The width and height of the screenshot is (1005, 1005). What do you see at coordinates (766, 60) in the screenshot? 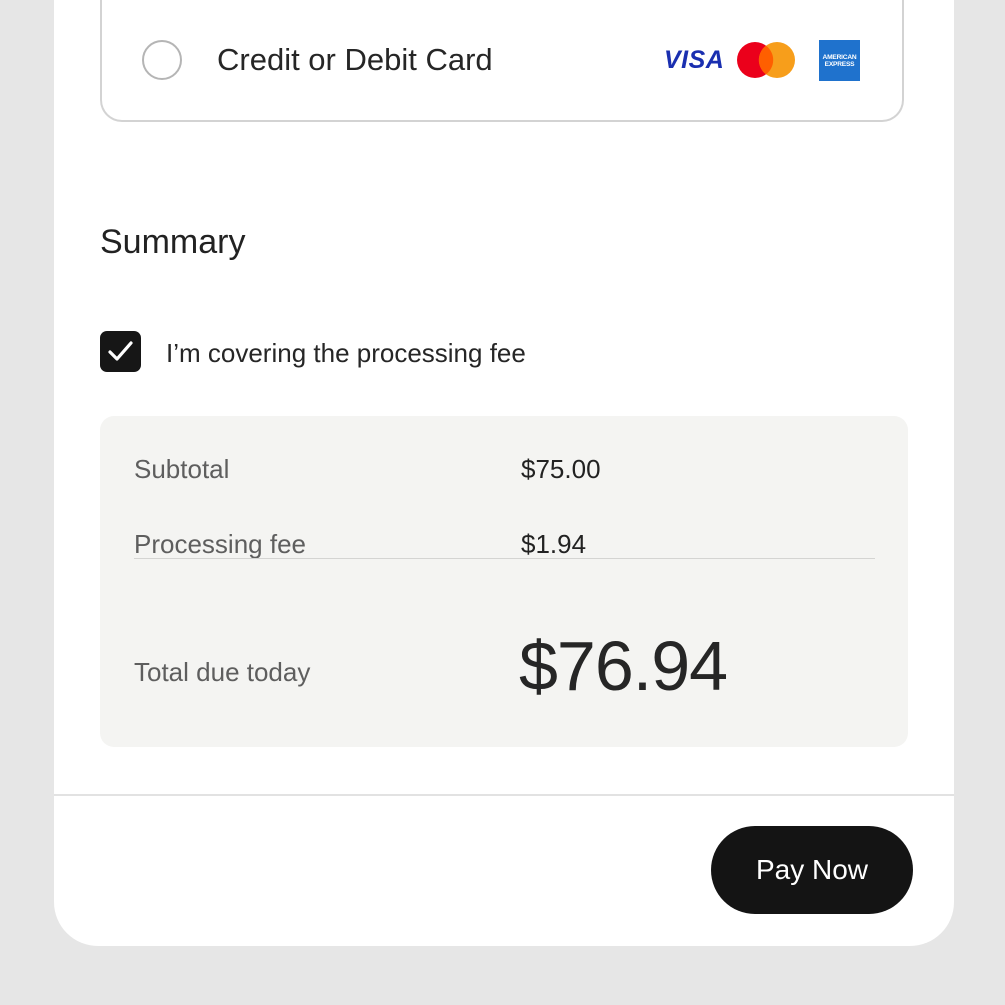
I see `mastercard-logo` at bounding box center [766, 60].